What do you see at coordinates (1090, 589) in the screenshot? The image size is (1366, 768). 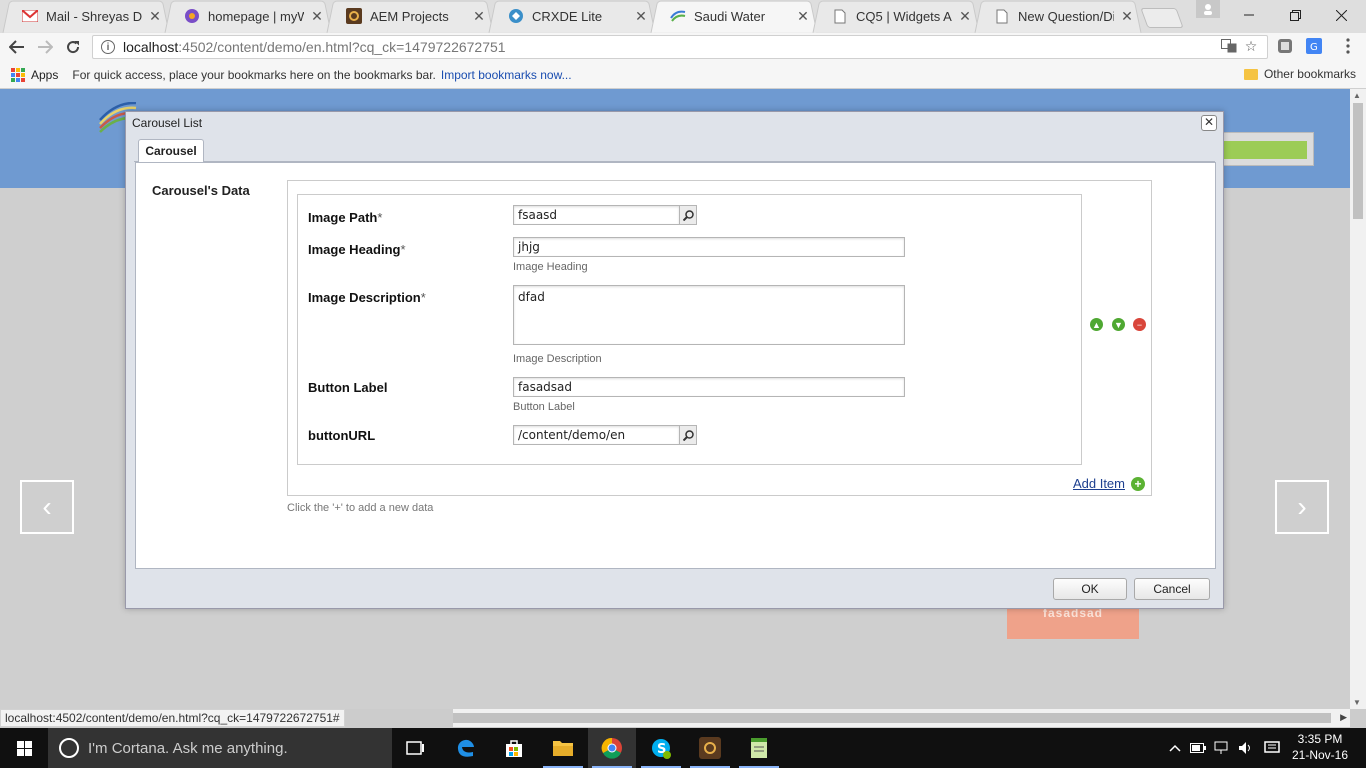 I see `ok-button: OK` at bounding box center [1090, 589].